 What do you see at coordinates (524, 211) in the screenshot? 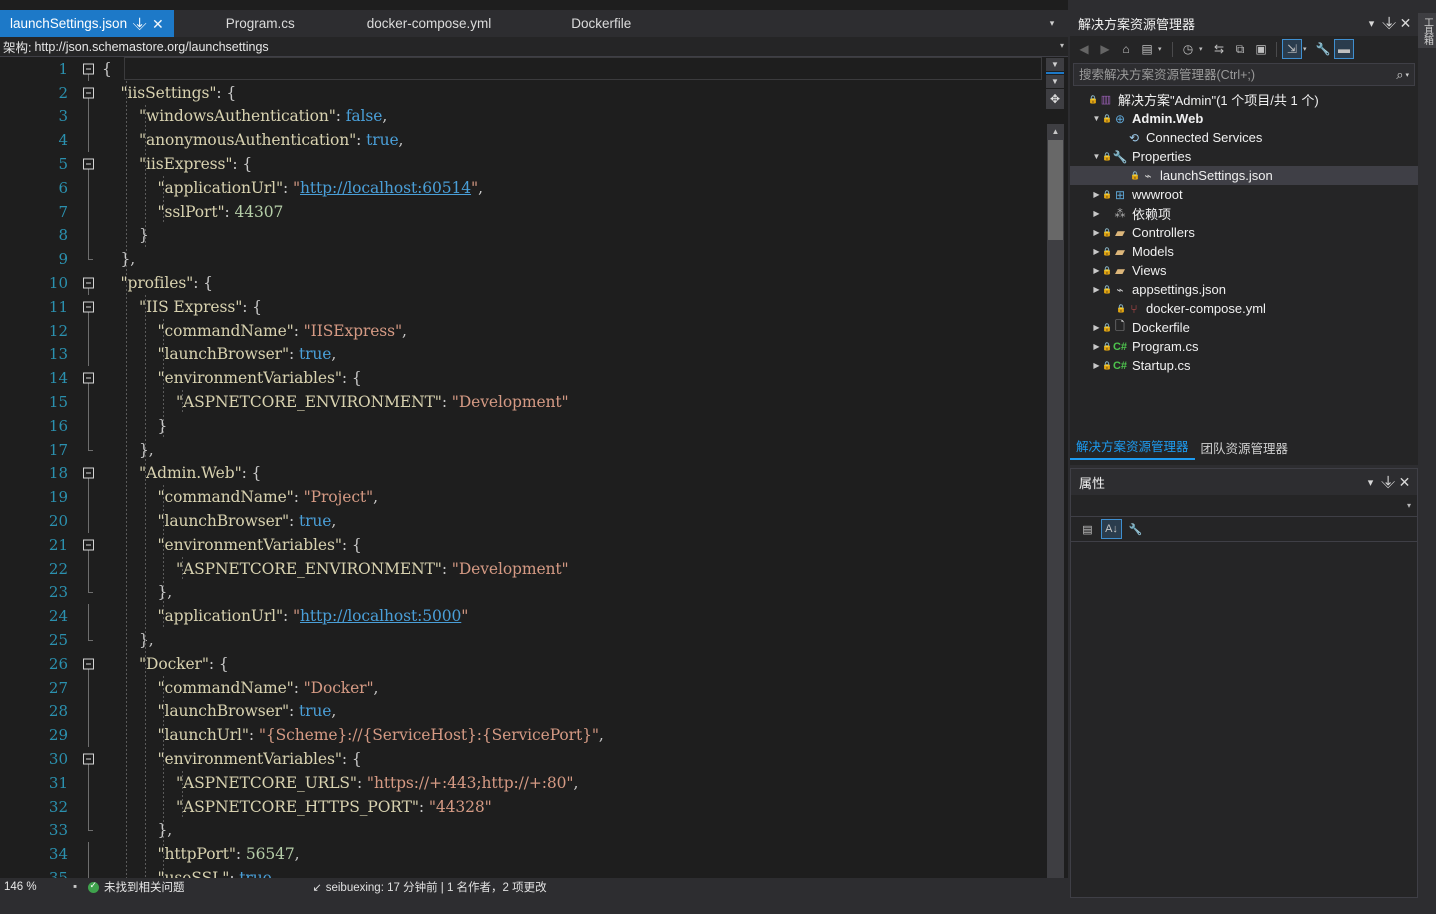
I see `code-line: 7 "sslPort": 44307` at bounding box center [524, 211].